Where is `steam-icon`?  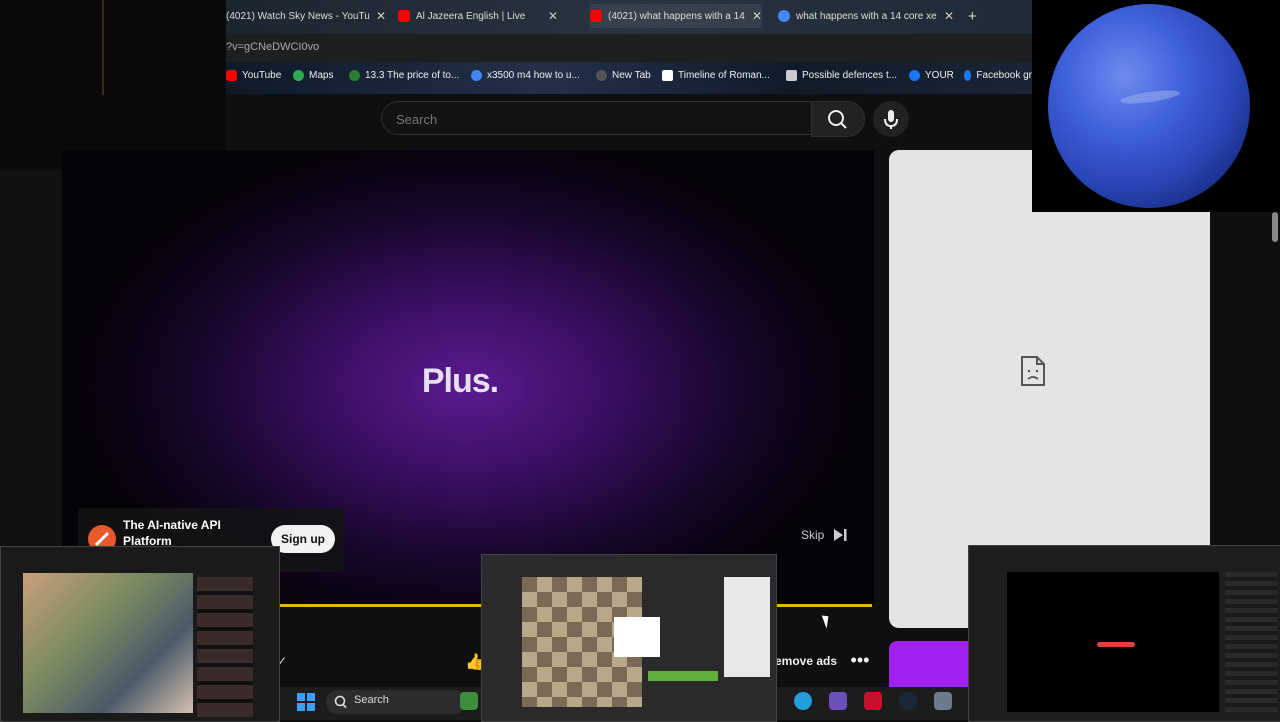 steam-icon is located at coordinates (908, 701).